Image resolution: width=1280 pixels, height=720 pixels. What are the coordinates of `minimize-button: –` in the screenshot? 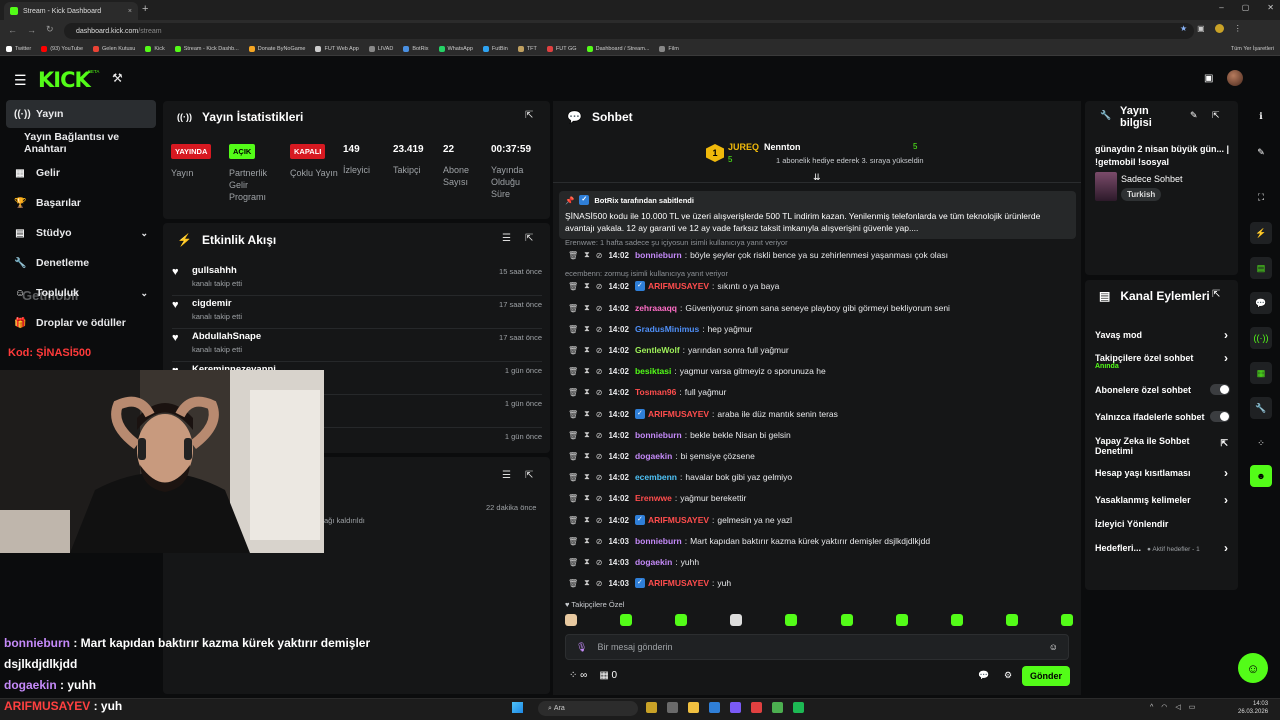 It's located at (1221, 7).